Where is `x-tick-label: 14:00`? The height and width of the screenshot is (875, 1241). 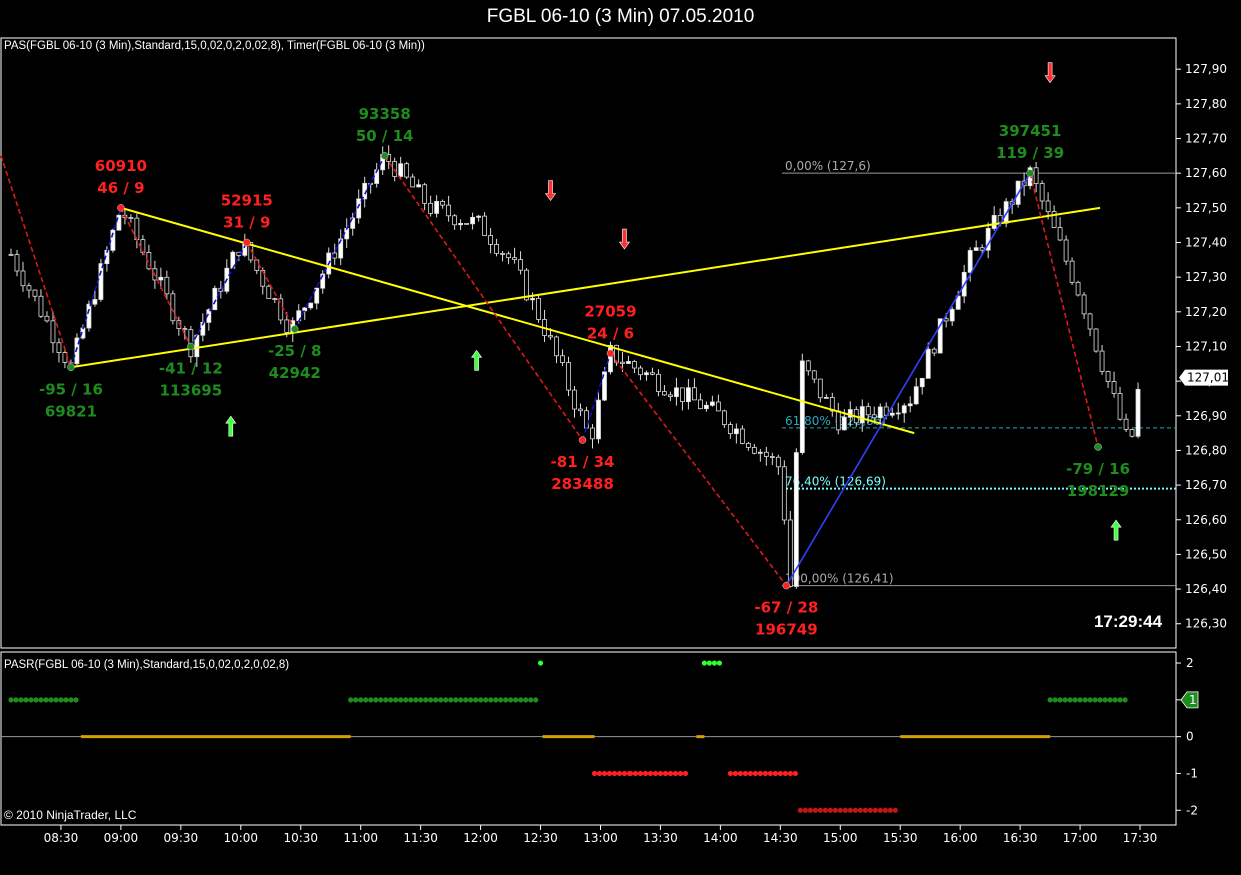
x-tick-label: 14:00 is located at coordinates (720, 838).